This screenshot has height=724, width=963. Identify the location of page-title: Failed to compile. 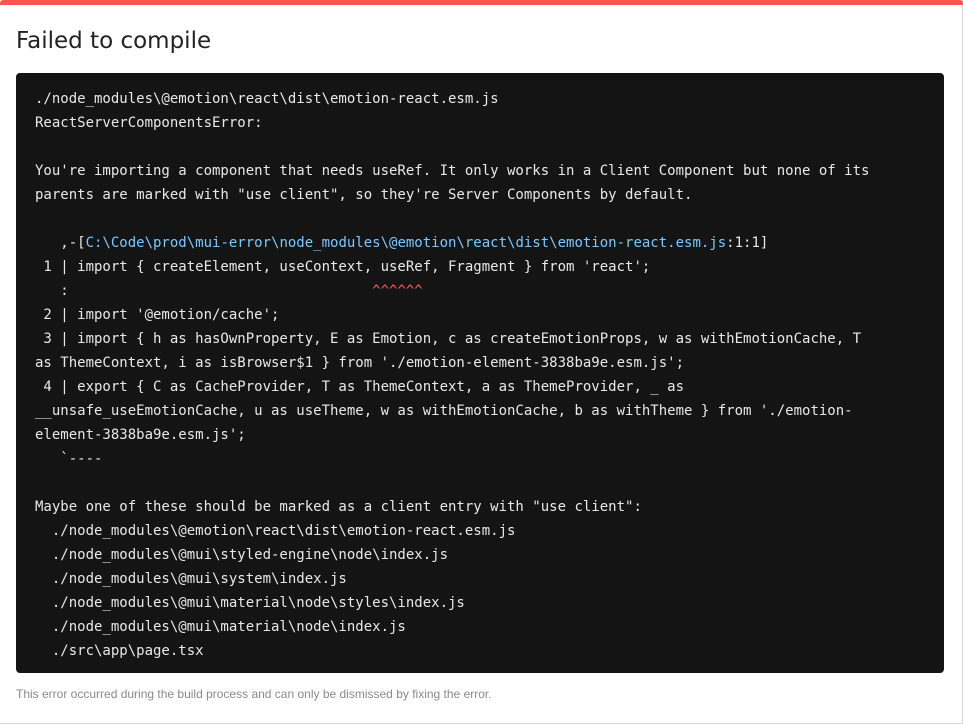
(114, 41).